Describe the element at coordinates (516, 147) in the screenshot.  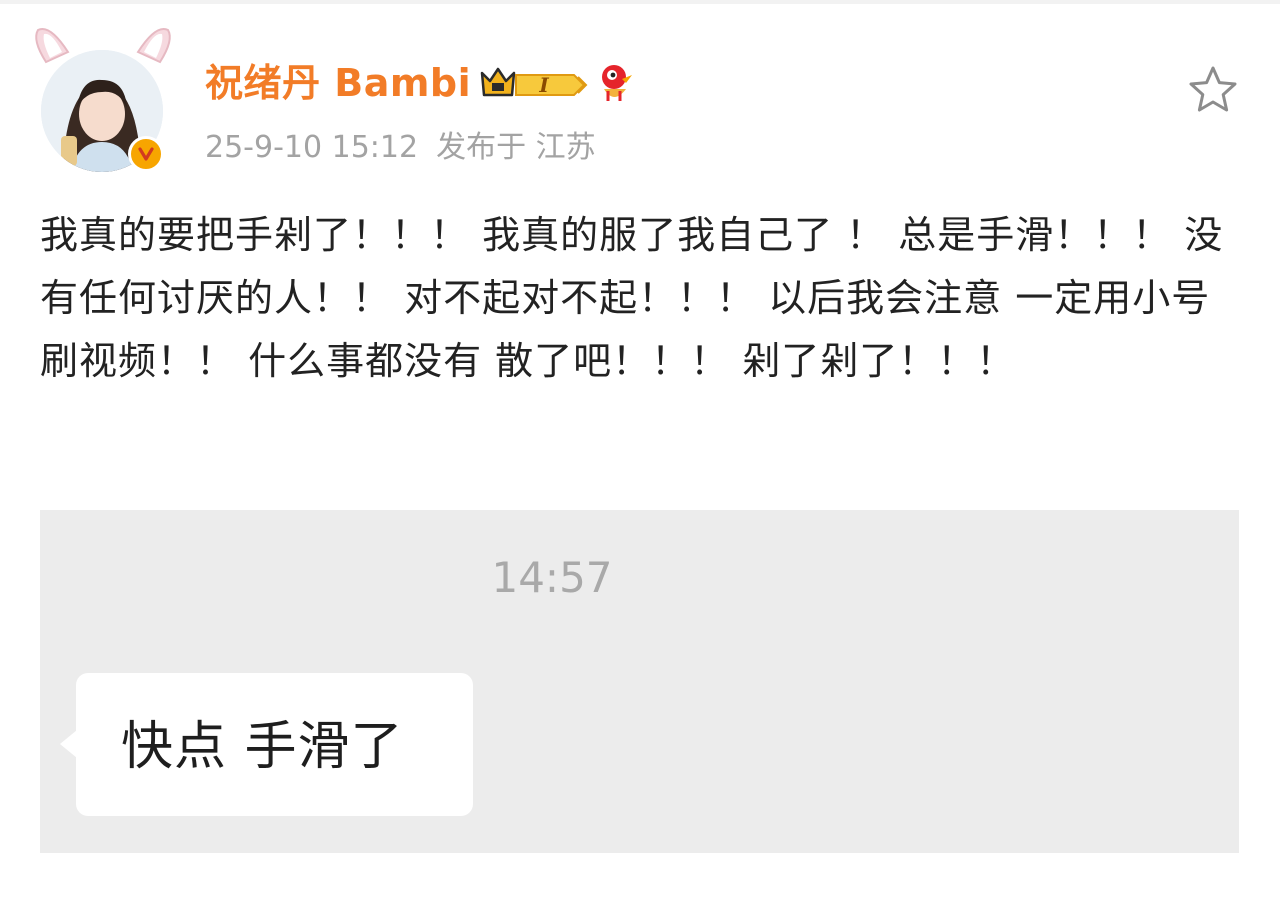
I see `post-location: 发布于 江苏` at that location.